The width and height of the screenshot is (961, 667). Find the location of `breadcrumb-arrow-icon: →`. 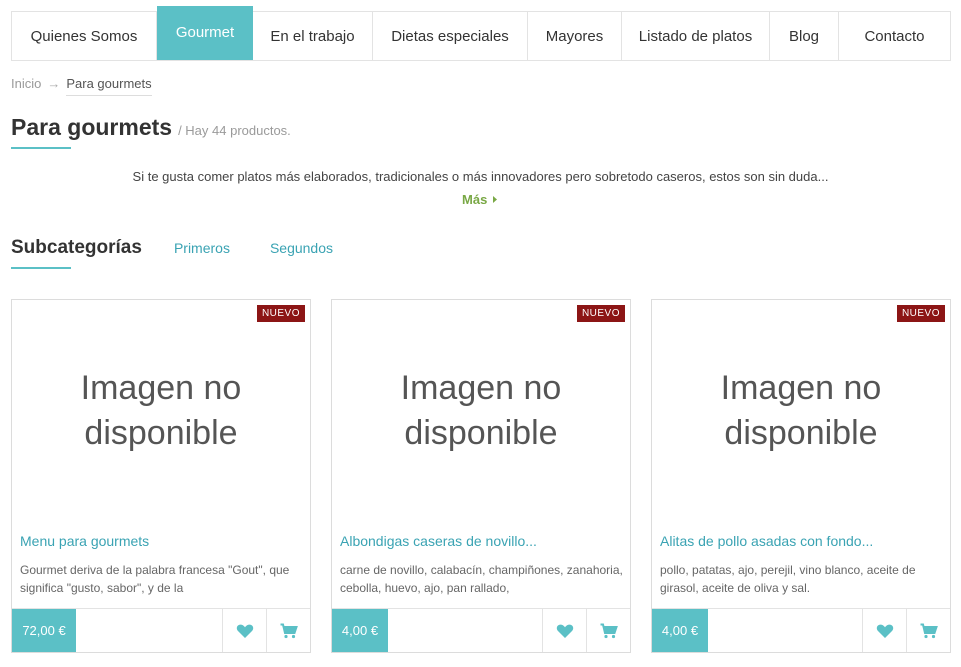

breadcrumb-arrow-icon: → is located at coordinates (54, 83).